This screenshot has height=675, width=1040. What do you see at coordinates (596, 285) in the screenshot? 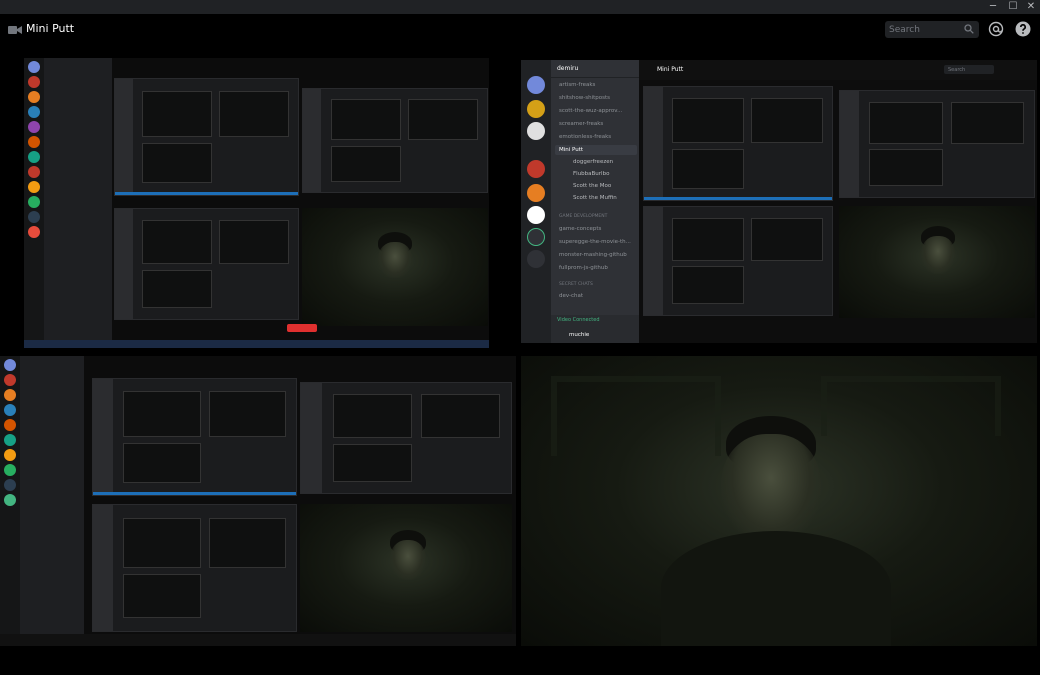
I see `category-header: SECRET CHATS` at bounding box center [596, 285].